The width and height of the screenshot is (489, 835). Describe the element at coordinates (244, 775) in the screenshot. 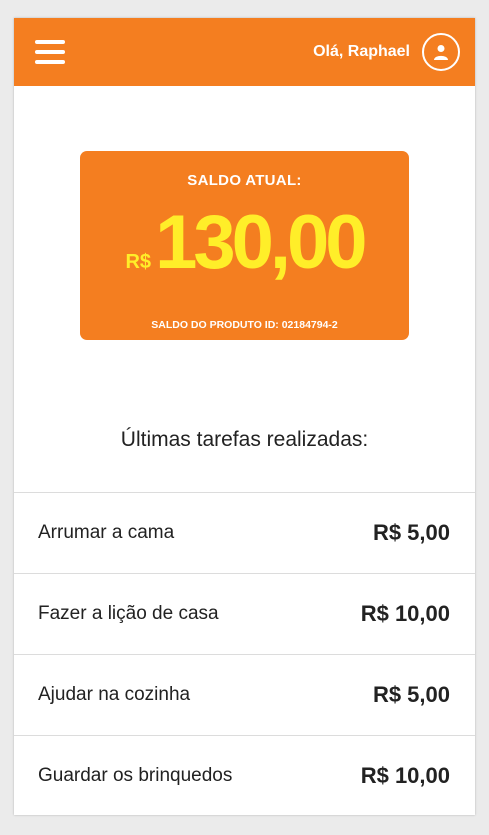

I see `task-row: Guardar os brinquedos R$ 10,00` at that location.